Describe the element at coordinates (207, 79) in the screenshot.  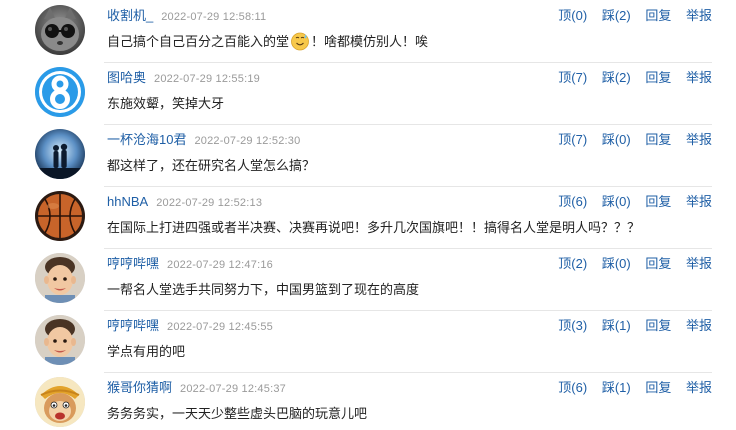
I see `comment-timestamp: 2022-07-29 12:55:19` at that location.